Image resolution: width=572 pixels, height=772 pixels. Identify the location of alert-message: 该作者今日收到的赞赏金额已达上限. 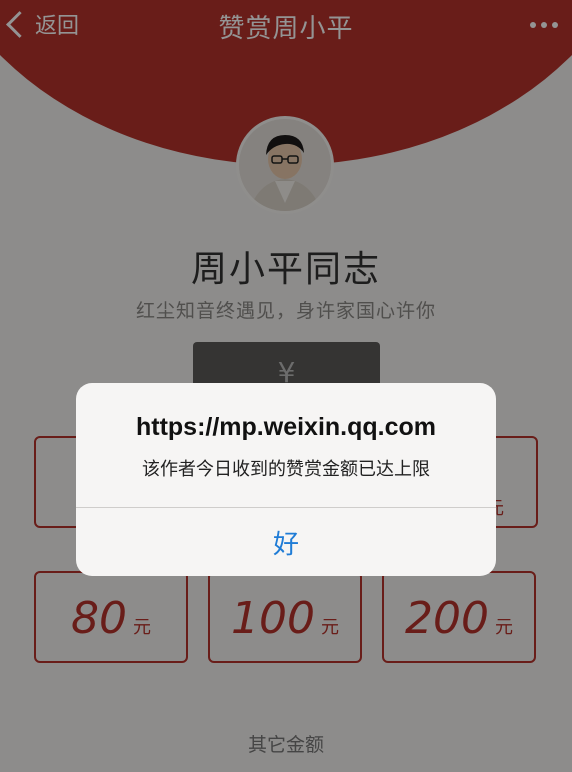
(286, 469).